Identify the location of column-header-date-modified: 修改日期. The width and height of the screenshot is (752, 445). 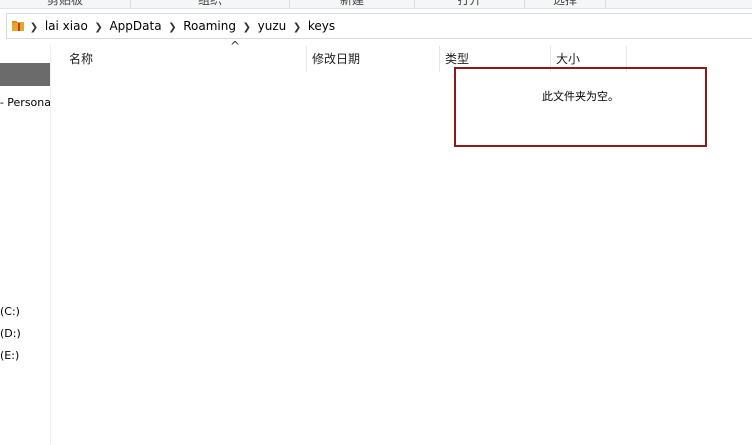
(373, 59).